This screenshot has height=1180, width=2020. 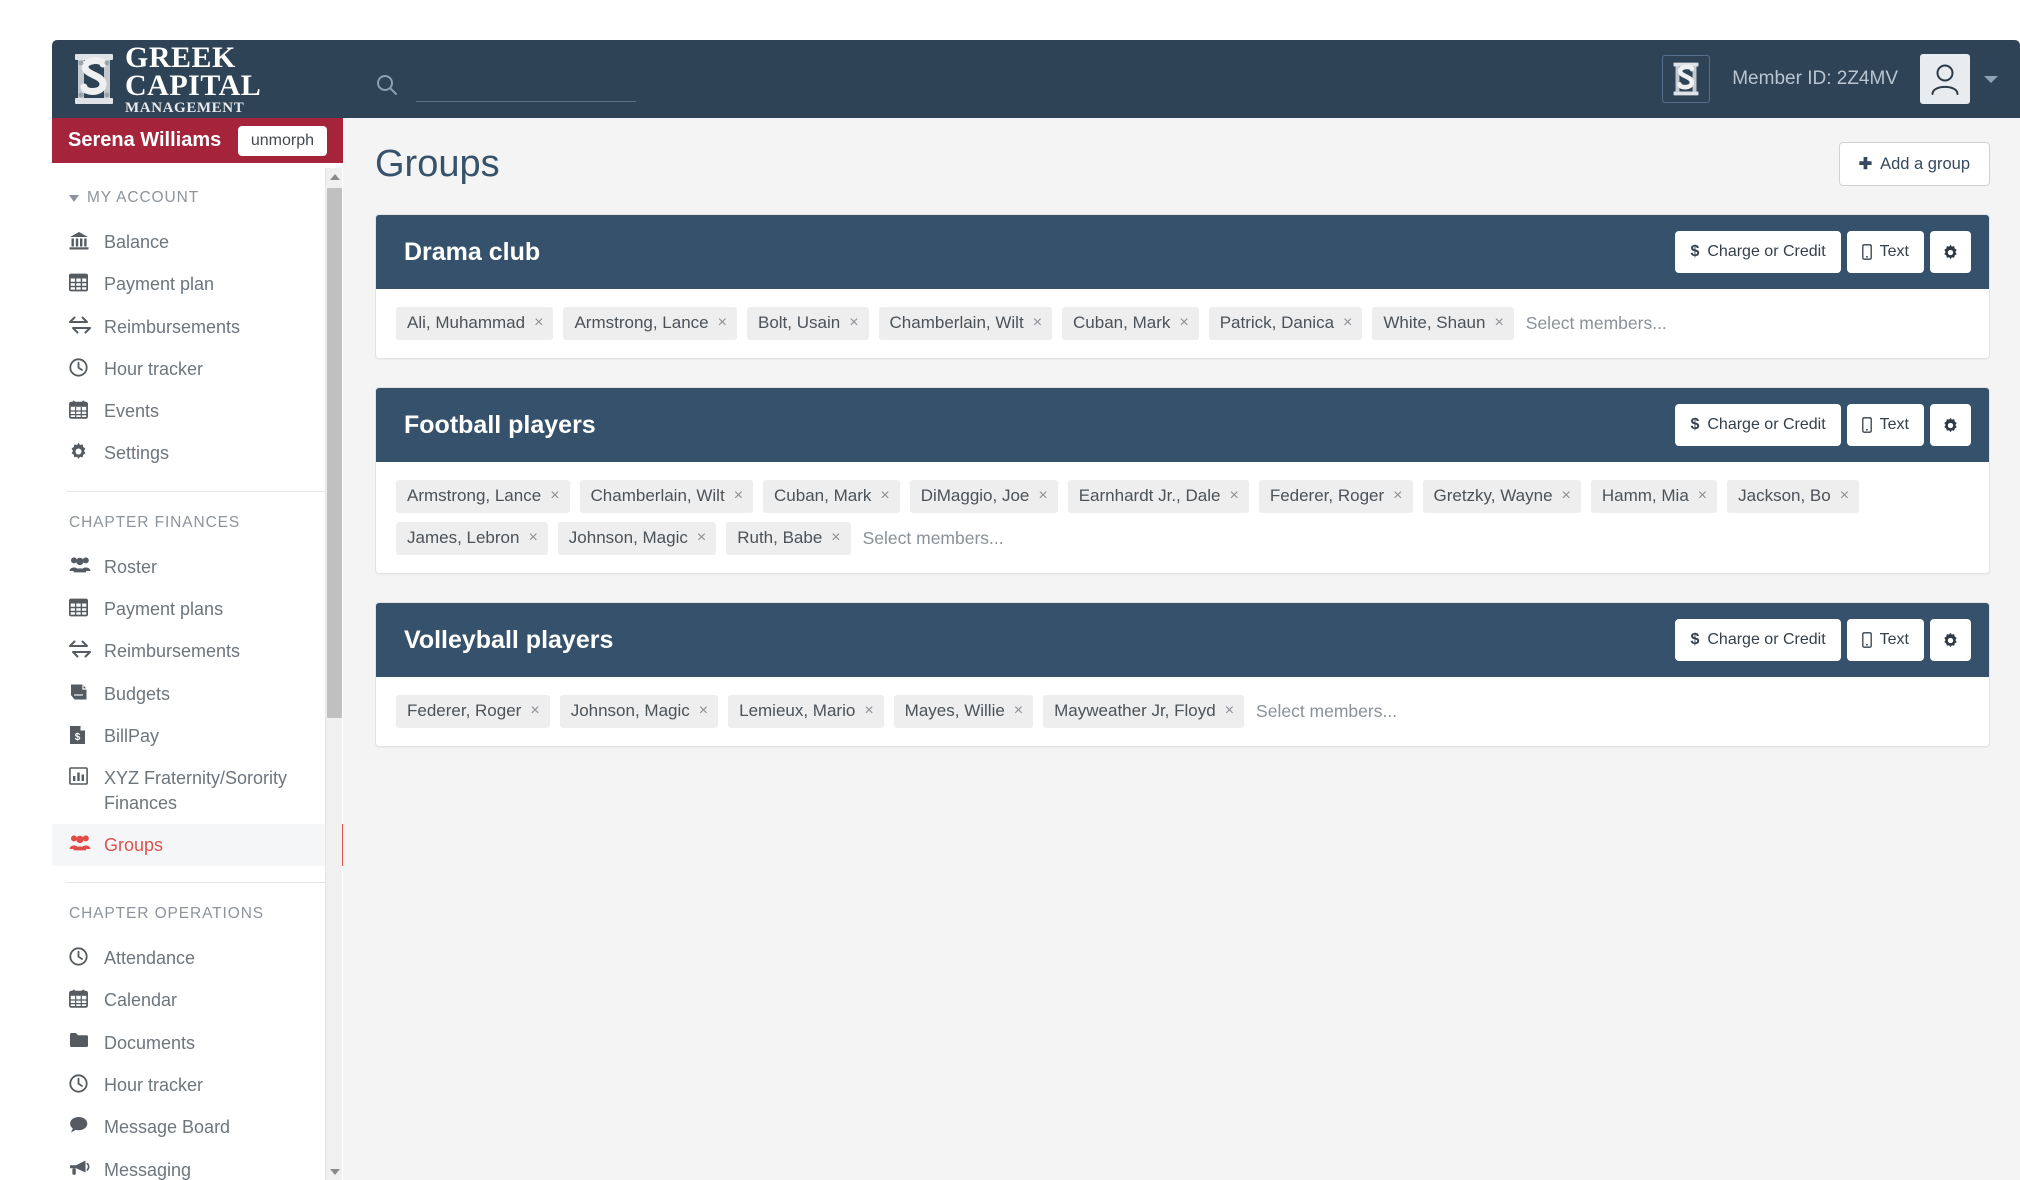 What do you see at coordinates (1784, 495) in the screenshot?
I see `member-tag-label: Jackson, Bo` at bounding box center [1784, 495].